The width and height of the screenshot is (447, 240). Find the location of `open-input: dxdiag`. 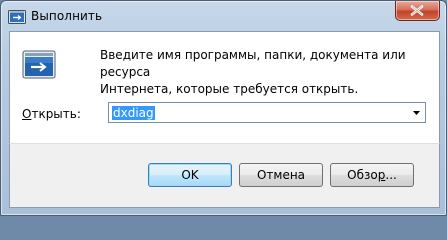

open-input: dxdiag is located at coordinates (133, 113).